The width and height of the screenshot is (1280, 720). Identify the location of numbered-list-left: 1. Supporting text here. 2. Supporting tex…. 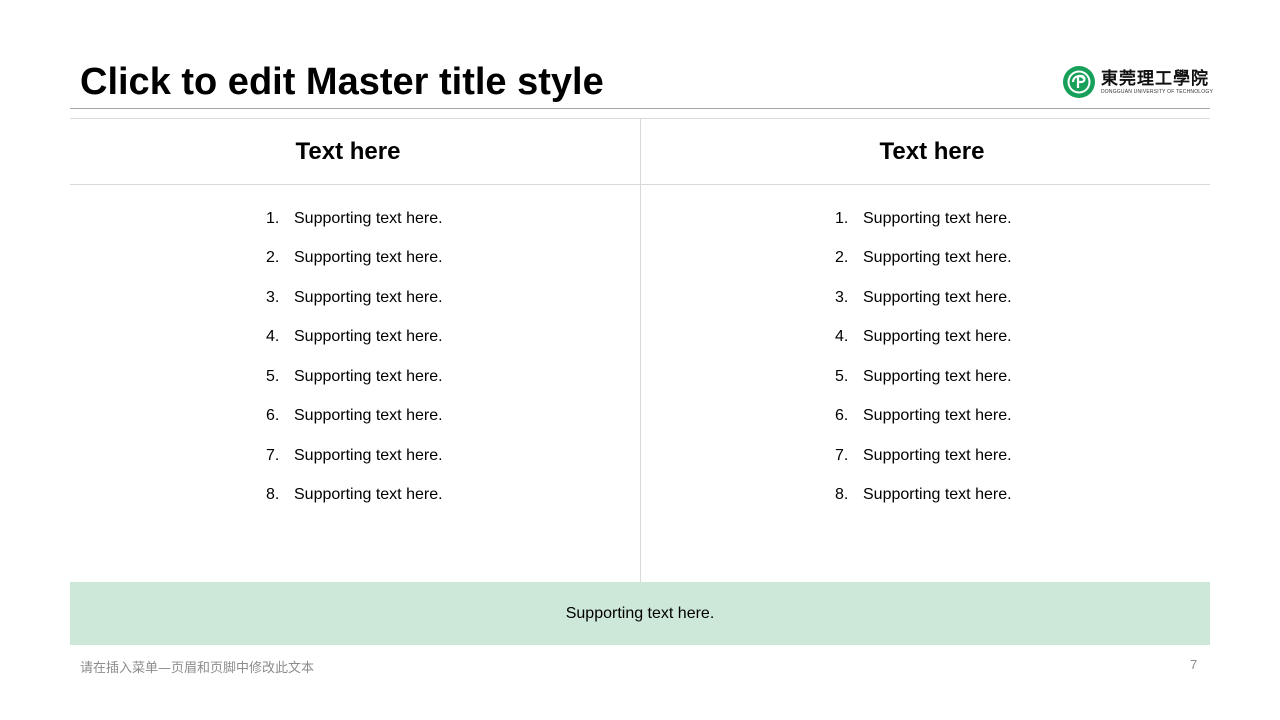
(354, 357).